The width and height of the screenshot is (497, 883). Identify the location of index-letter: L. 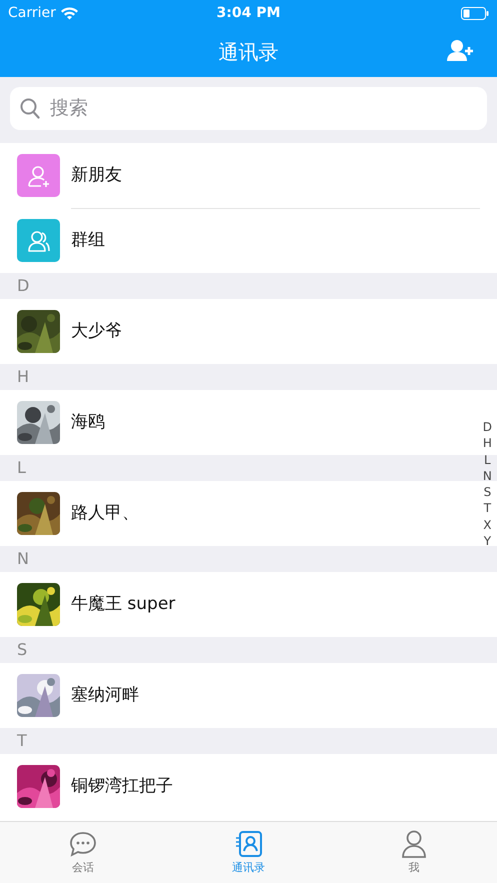
(487, 460).